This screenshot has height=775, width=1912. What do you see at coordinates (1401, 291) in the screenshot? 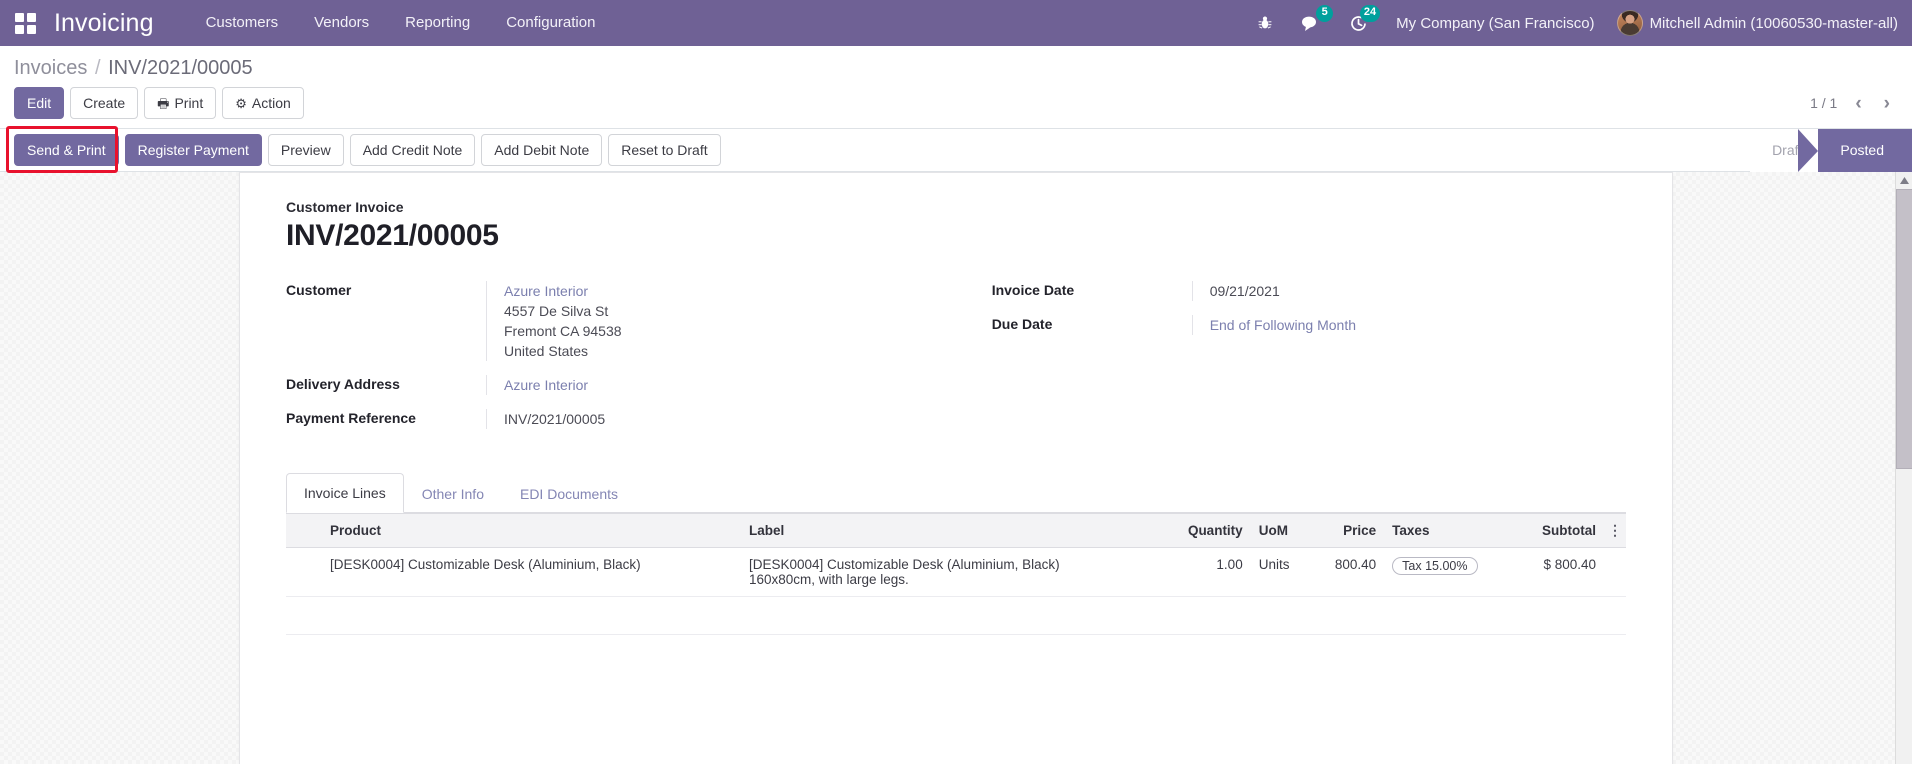
I see `field-invoice-date-value: 09/21/2021` at bounding box center [1401, 291].